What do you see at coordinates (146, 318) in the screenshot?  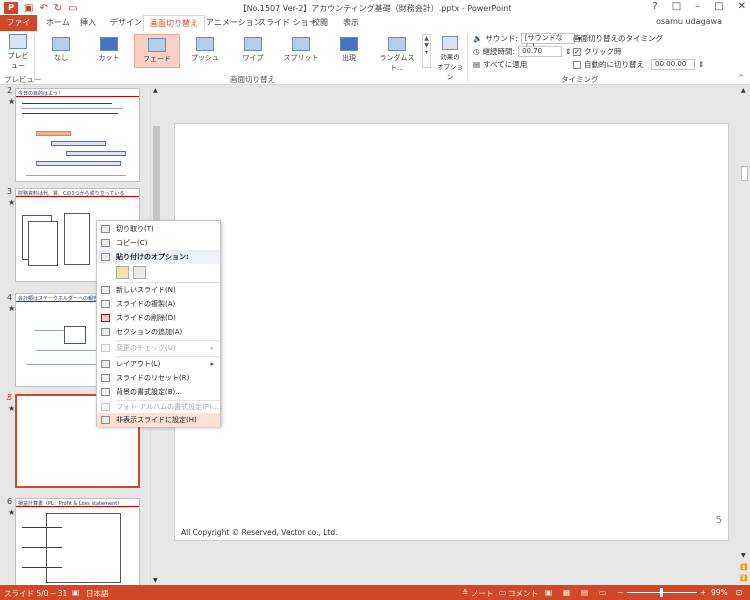 I see `menu-item-label: スライドの削除(D)` at bounding box center [146, 318].